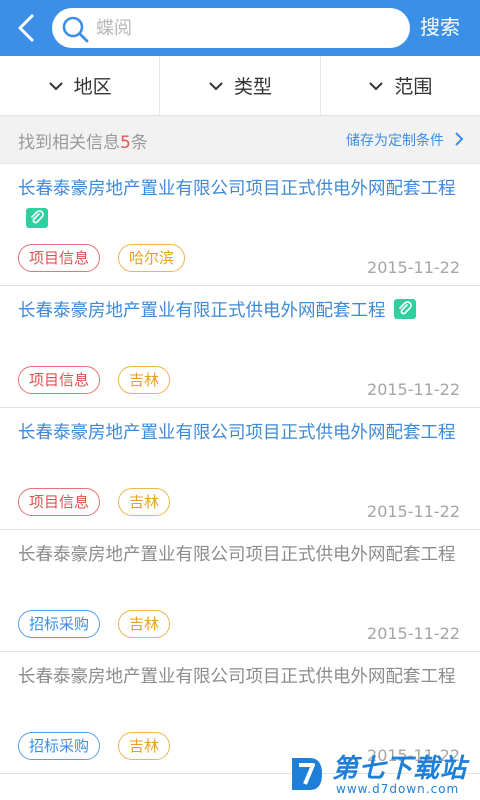 Image resolution: width=480 pixels, height=800 pixels. I want to click on search-button: 搜索, so click(440, 27).